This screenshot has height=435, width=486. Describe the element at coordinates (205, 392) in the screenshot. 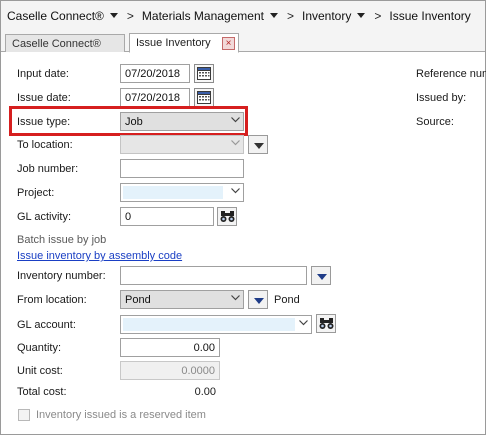

I see `total-cost-value: 0.00` at that location.